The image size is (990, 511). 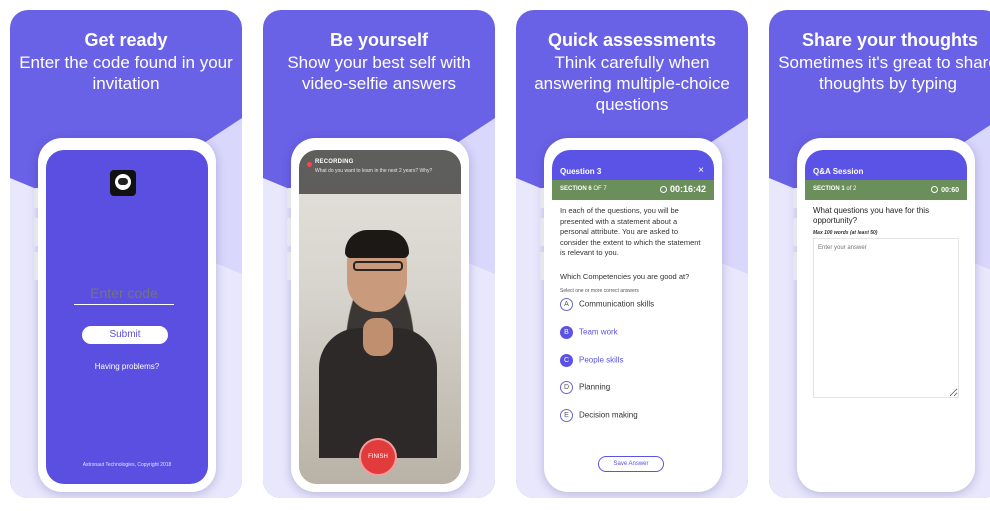 I want to click on submit-button: Submit, so click(x=125, y=335).